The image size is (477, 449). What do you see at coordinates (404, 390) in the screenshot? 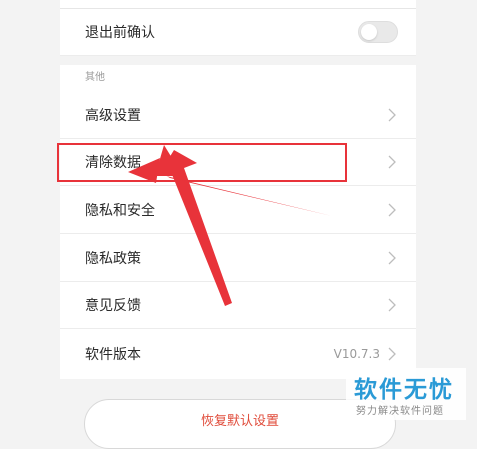
I see `watermark-title: 软件无忧` at bounding box center [404, 390].